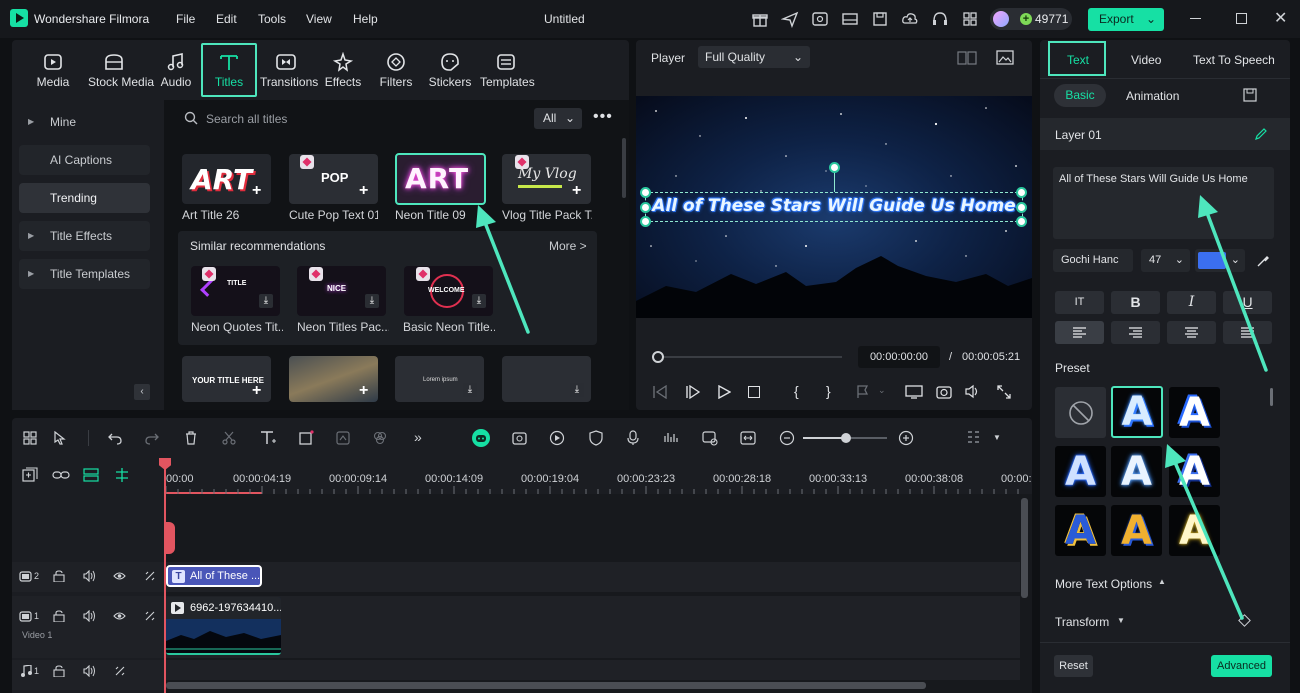 Image resolution: width=1300 pixels, height=693 pixels. Describe the element at coordinates (520, 438) in the screenshot. I see `render-preview-icon` at that location.